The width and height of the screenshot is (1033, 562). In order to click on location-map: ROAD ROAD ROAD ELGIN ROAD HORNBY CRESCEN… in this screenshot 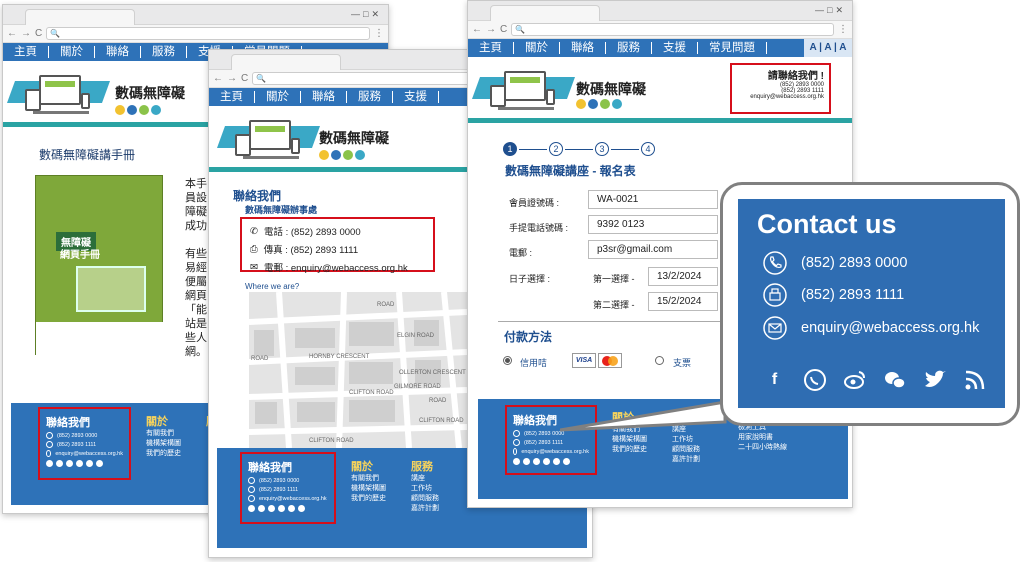, I will do `click(358, 370)`.